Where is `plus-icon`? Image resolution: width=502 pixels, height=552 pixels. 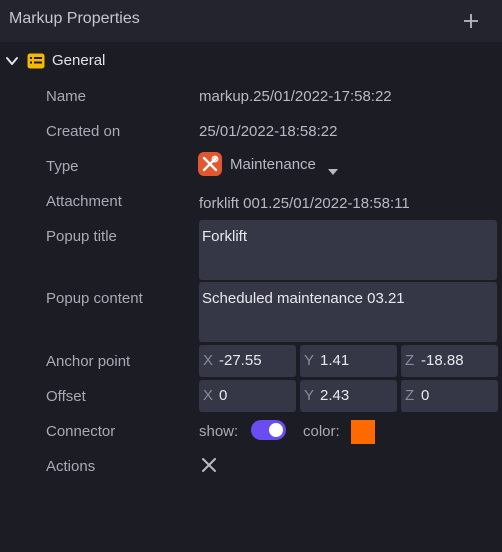 plus-icon is located at coordinates (471, 21).